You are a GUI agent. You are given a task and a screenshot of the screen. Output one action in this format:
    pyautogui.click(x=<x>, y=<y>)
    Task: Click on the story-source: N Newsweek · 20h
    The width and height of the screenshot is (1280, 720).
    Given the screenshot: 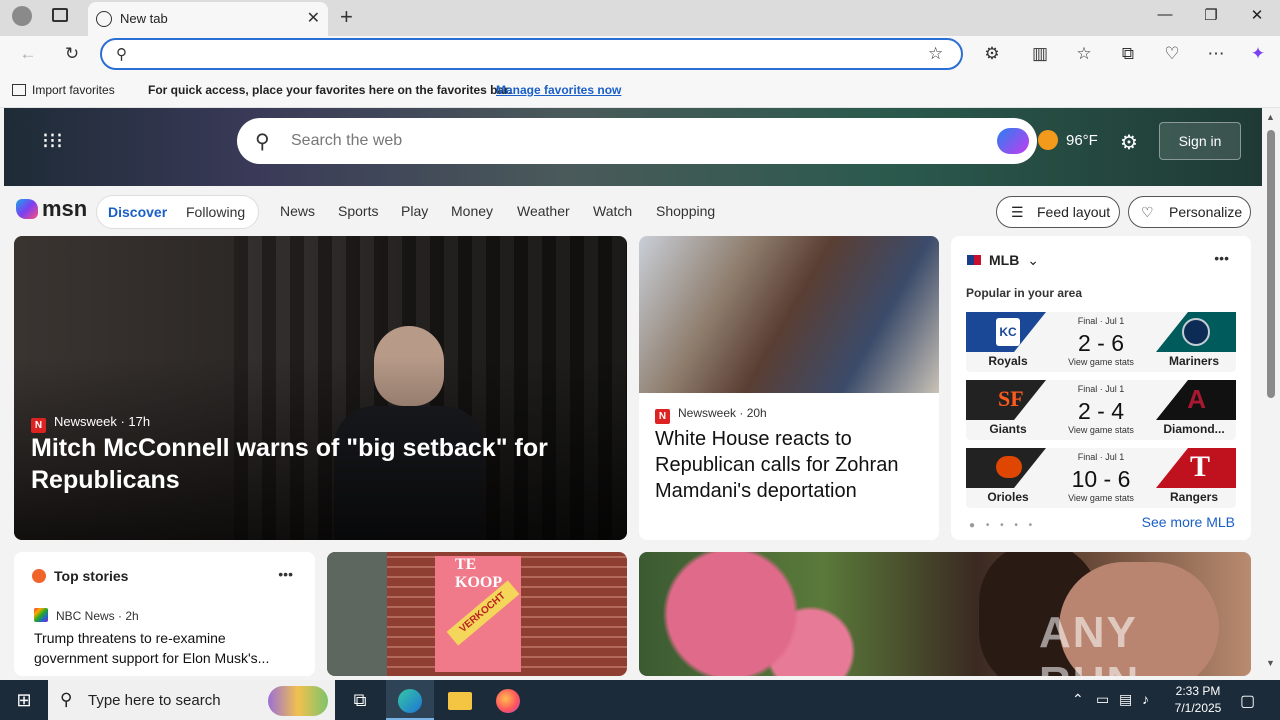 What is the action you would take?
    pyautogui.click(x=711, y=415)
    